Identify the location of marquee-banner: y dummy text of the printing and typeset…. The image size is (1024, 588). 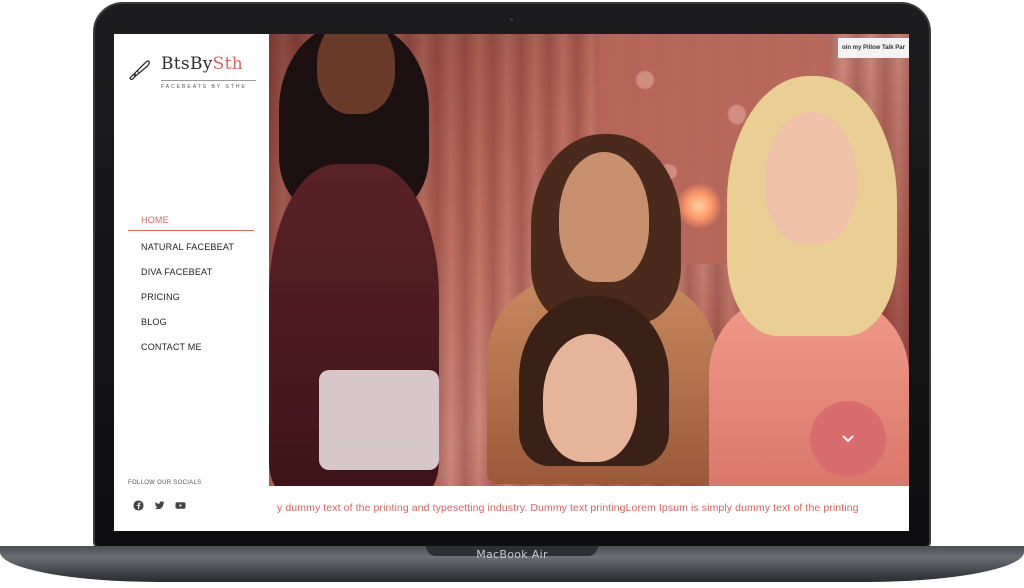
(589, 508).